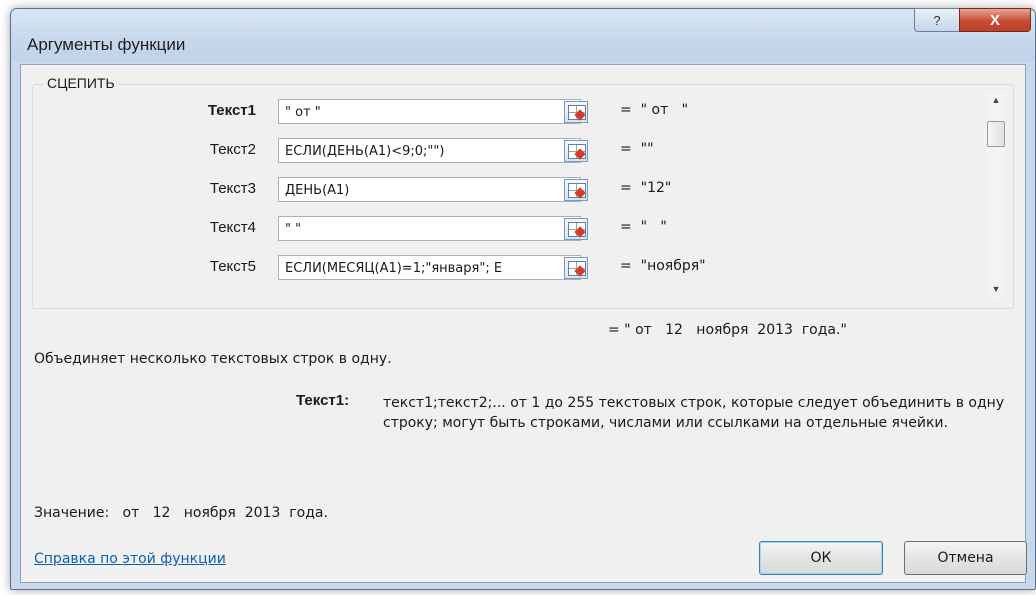 The image size is (1036, 595). What do you see at coordinates (323, 400) in the screenshot?
I see `argument-help-name: Текст1:` at bounding box center [323, 400].